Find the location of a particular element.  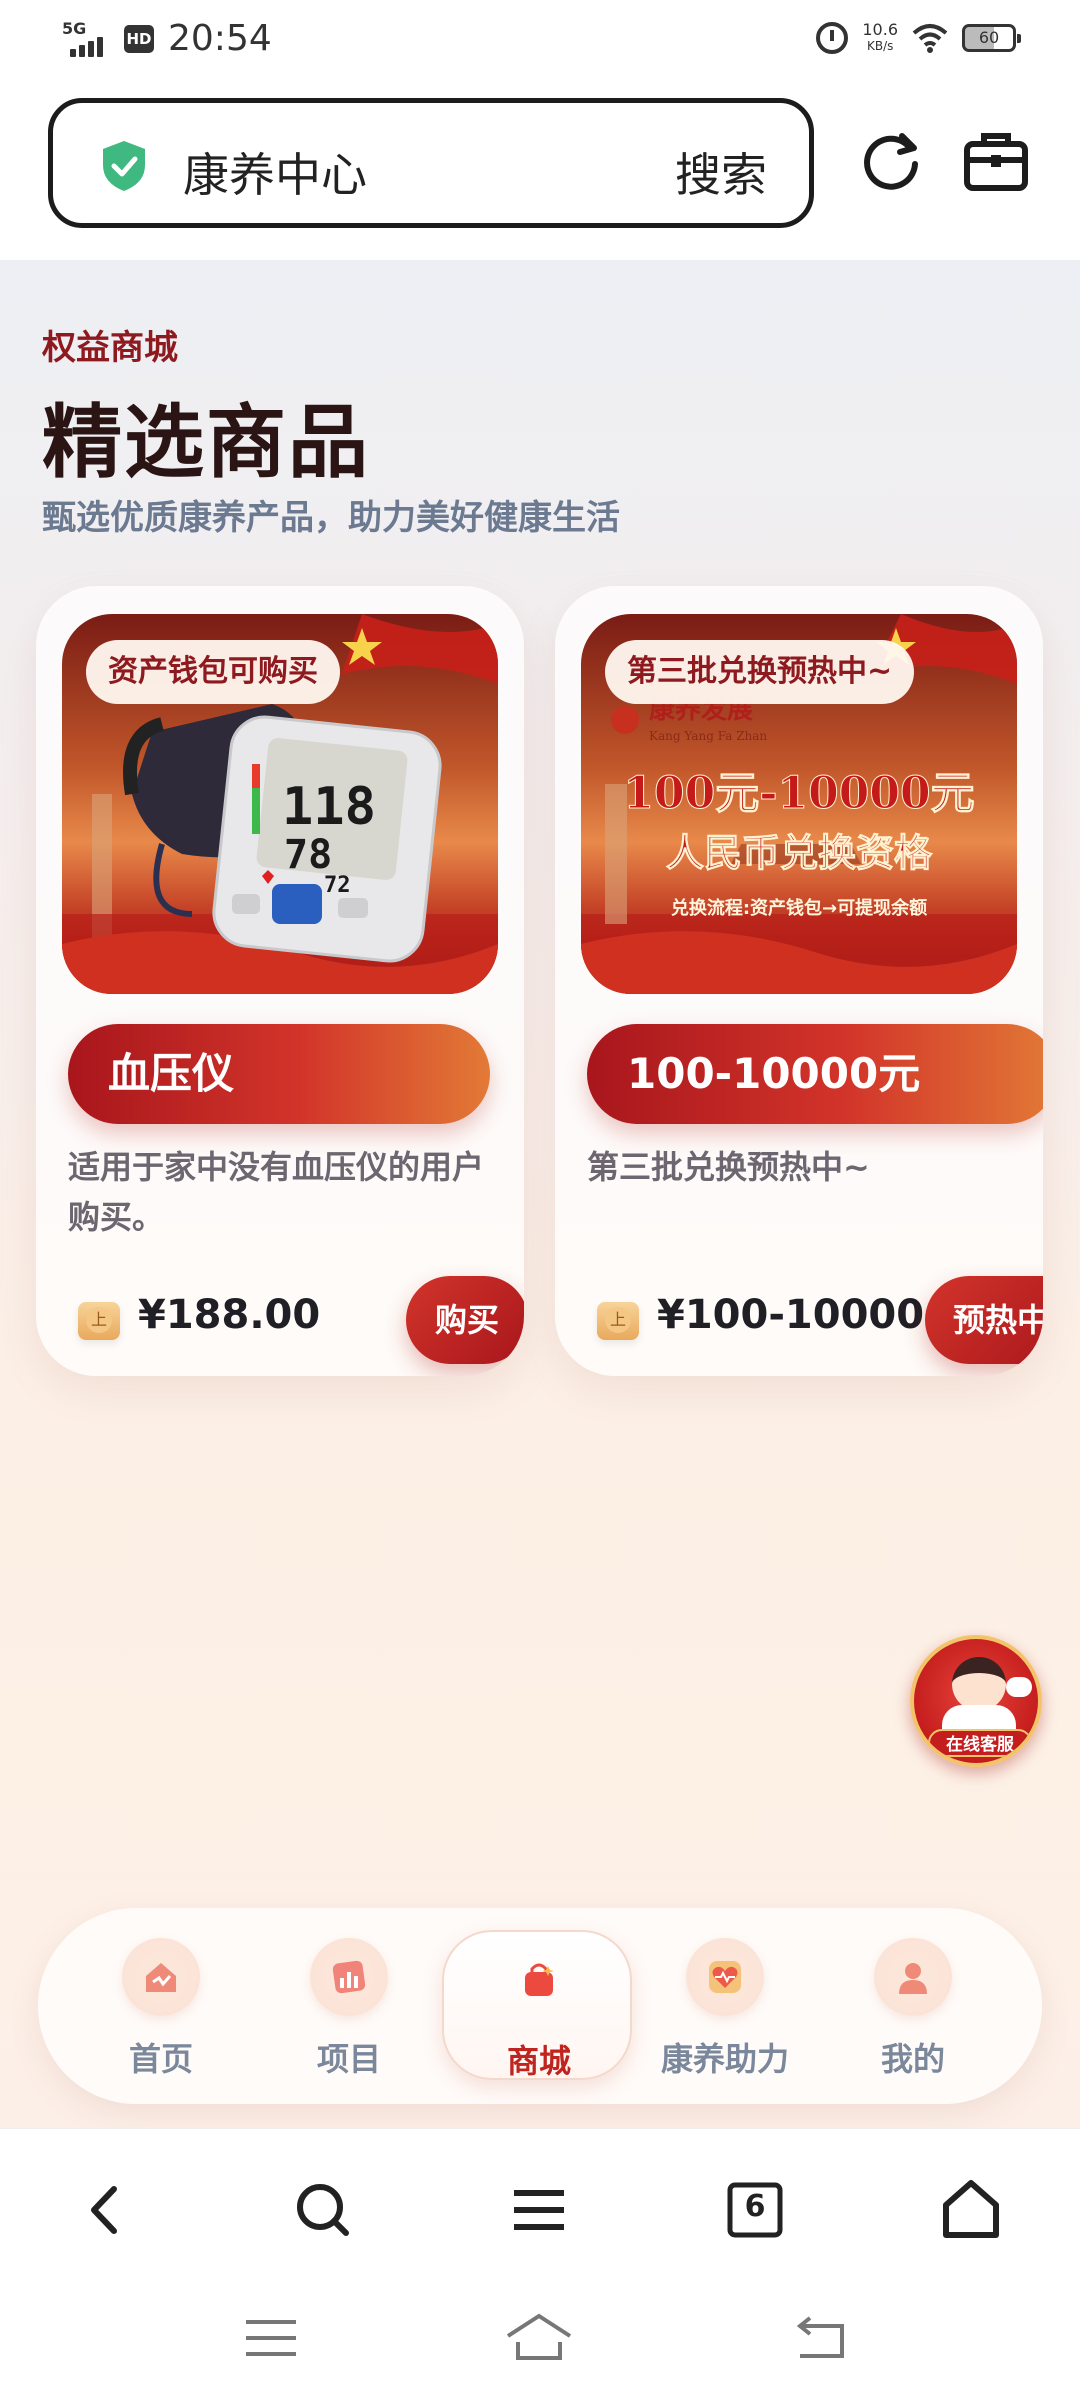

customer-service-label: 在线客服 is located at coordinates (980, 1743).